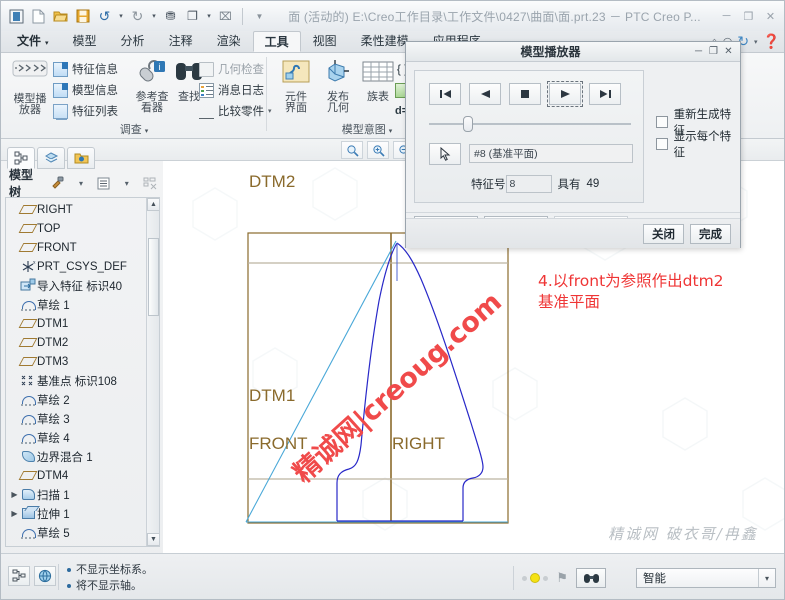 This screenshot has height=600, width=785. What do you see at coordinates (445, 154) in the screenshot?
I see `select-feature-button` at bounding box center [445, 154].